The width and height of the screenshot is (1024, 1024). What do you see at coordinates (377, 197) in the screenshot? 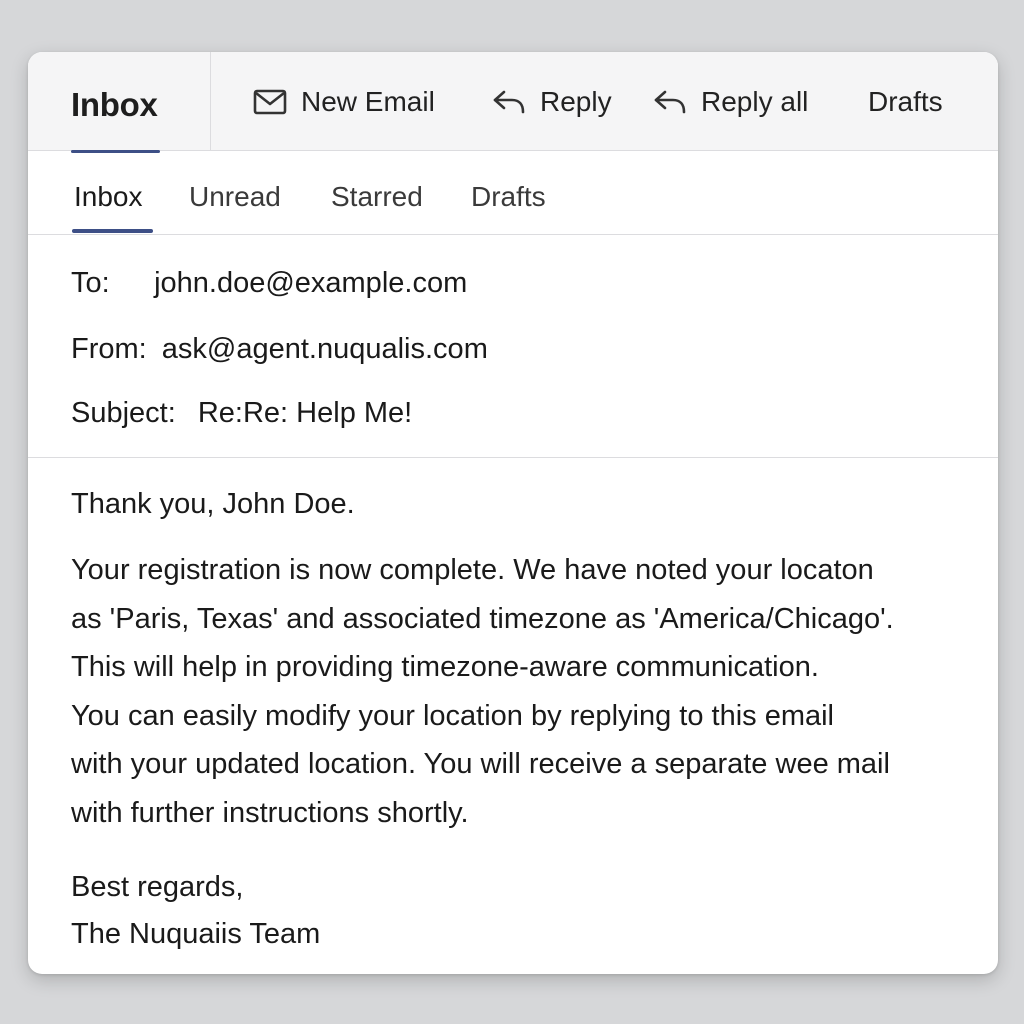
I see `tab-starred: Starred` at bounding box center [377, 197].